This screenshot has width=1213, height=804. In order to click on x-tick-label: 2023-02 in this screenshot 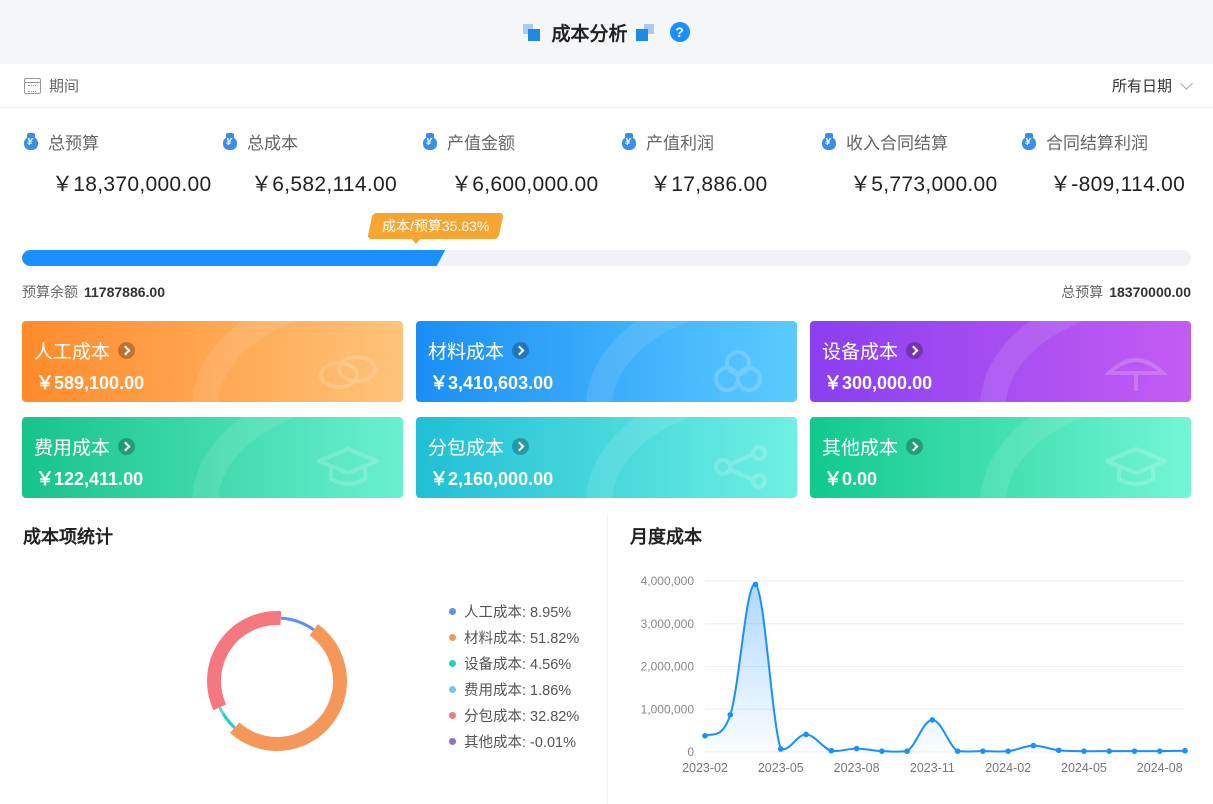, I will do `click(705, 768)`.